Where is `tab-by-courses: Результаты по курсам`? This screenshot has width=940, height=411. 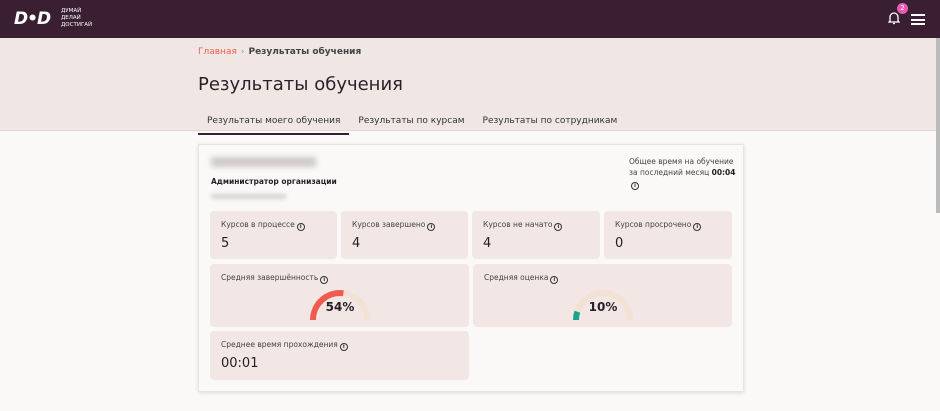
tab-by-courses: Результаты по курсам is located at coordinates (411, 124).